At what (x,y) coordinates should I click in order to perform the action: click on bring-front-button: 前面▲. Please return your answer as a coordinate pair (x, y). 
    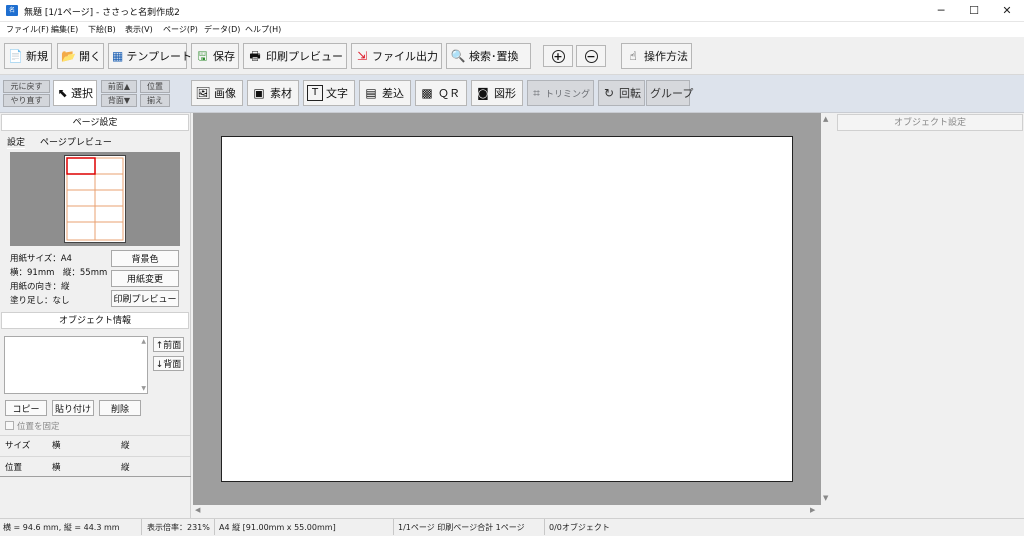
    Looking at the image, I should click on (119, 86).